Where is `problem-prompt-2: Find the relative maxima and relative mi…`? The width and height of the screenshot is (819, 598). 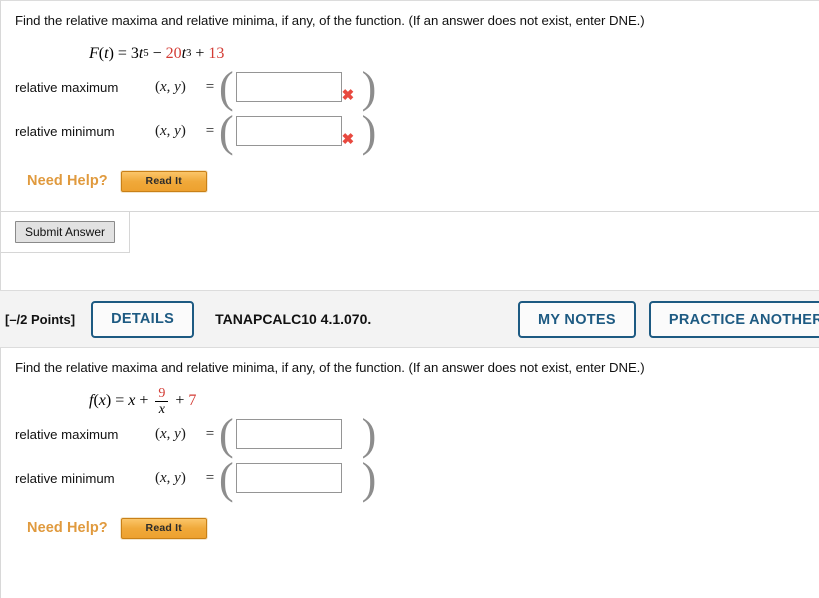 problem-prompt-2: Find the relative maxima and relative mi… is located at coordinates (330, 367).